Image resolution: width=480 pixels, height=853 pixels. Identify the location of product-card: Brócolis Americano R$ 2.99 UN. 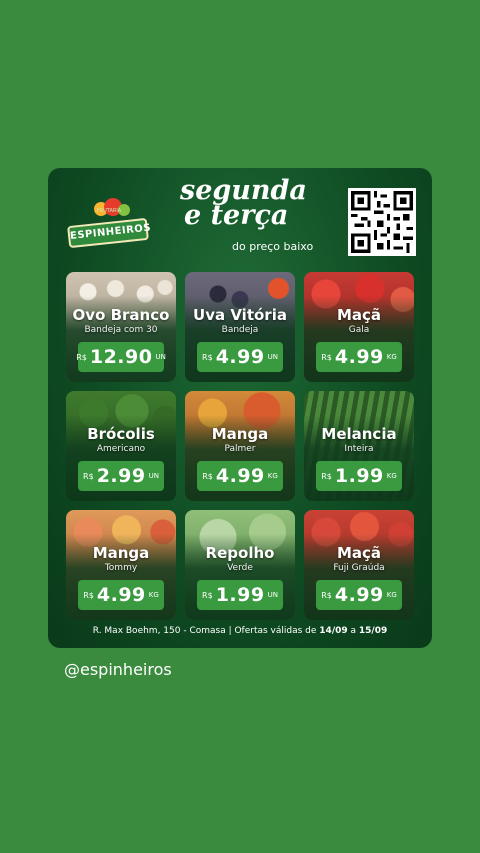
(121, 446).